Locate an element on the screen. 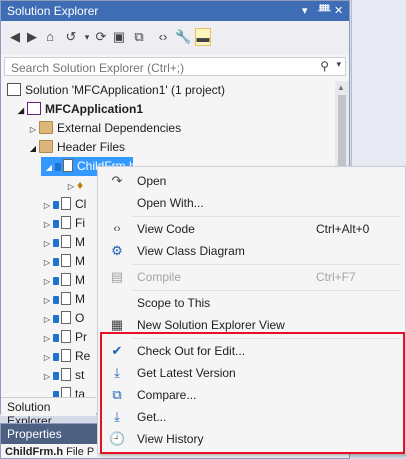  open-arrow-icon: ↷ is located at coordinates (117, 180).